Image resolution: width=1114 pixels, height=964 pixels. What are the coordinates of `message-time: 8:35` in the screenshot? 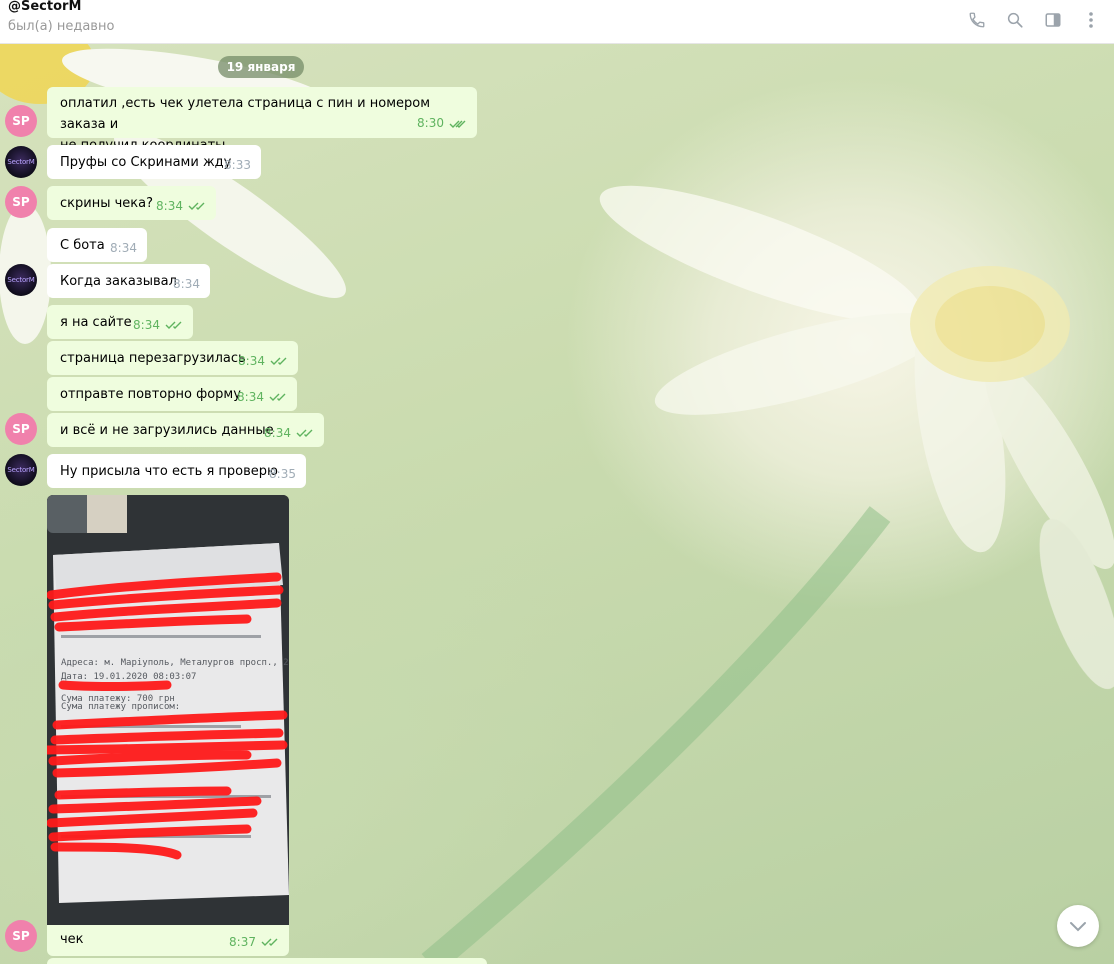 It's located at (282, 474).